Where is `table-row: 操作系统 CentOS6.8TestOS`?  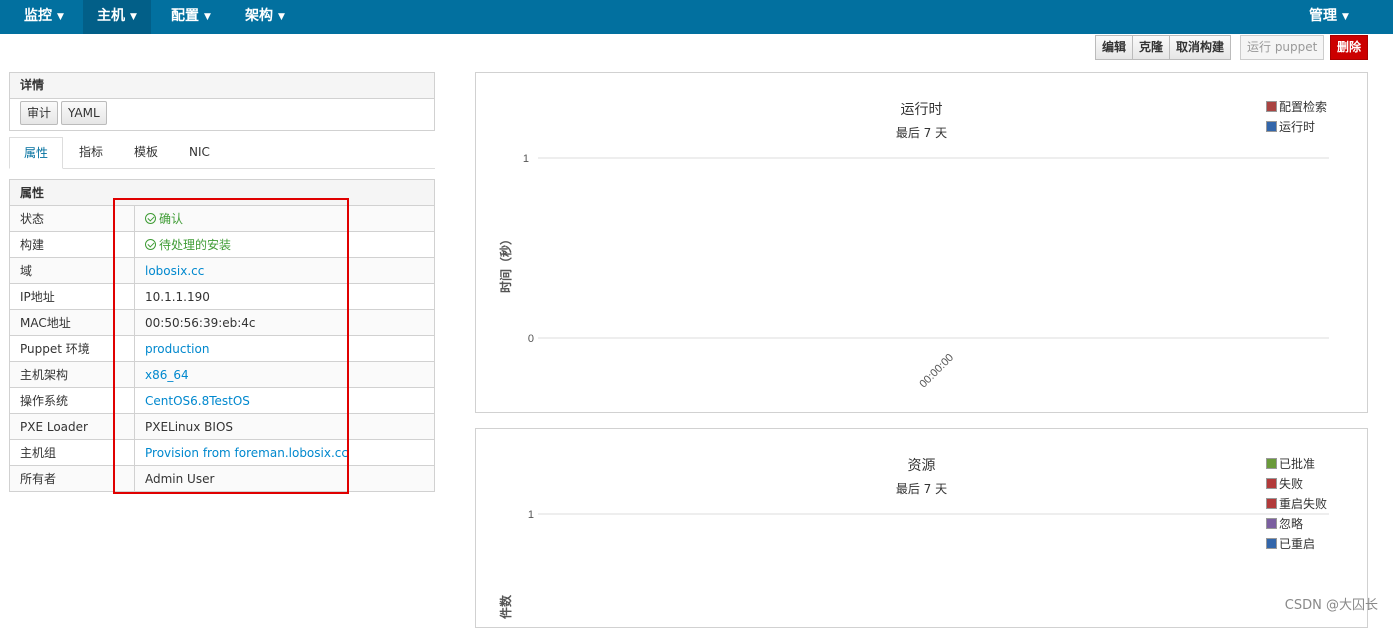
table-row: 操作系统 CentOS6.8TestOS is located at coordinates (222, 400).